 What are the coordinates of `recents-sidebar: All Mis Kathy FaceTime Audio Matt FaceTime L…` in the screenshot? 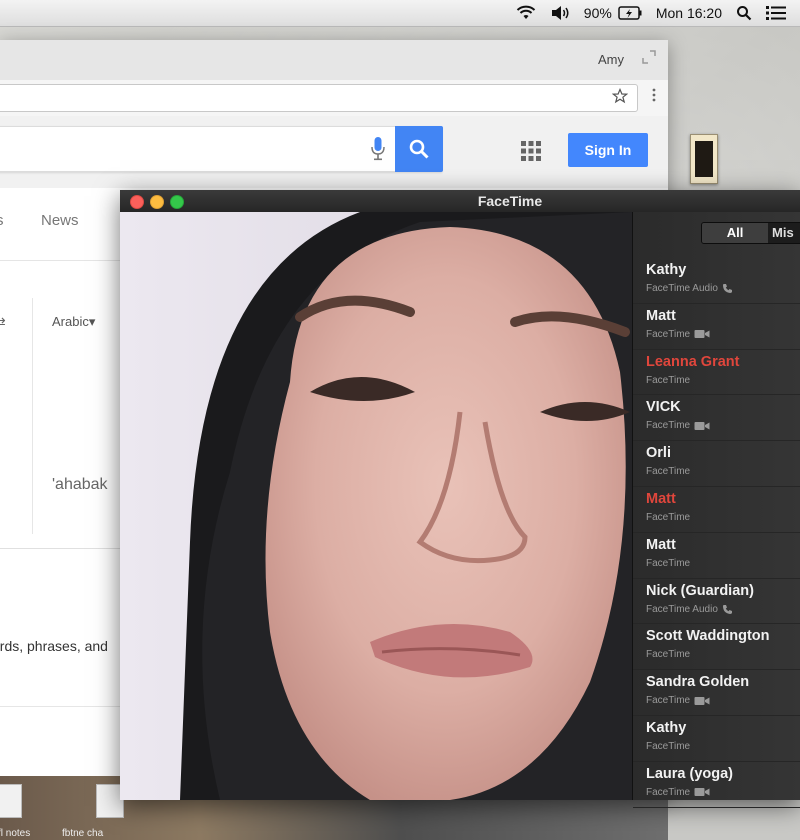 It's located at (716, 510).